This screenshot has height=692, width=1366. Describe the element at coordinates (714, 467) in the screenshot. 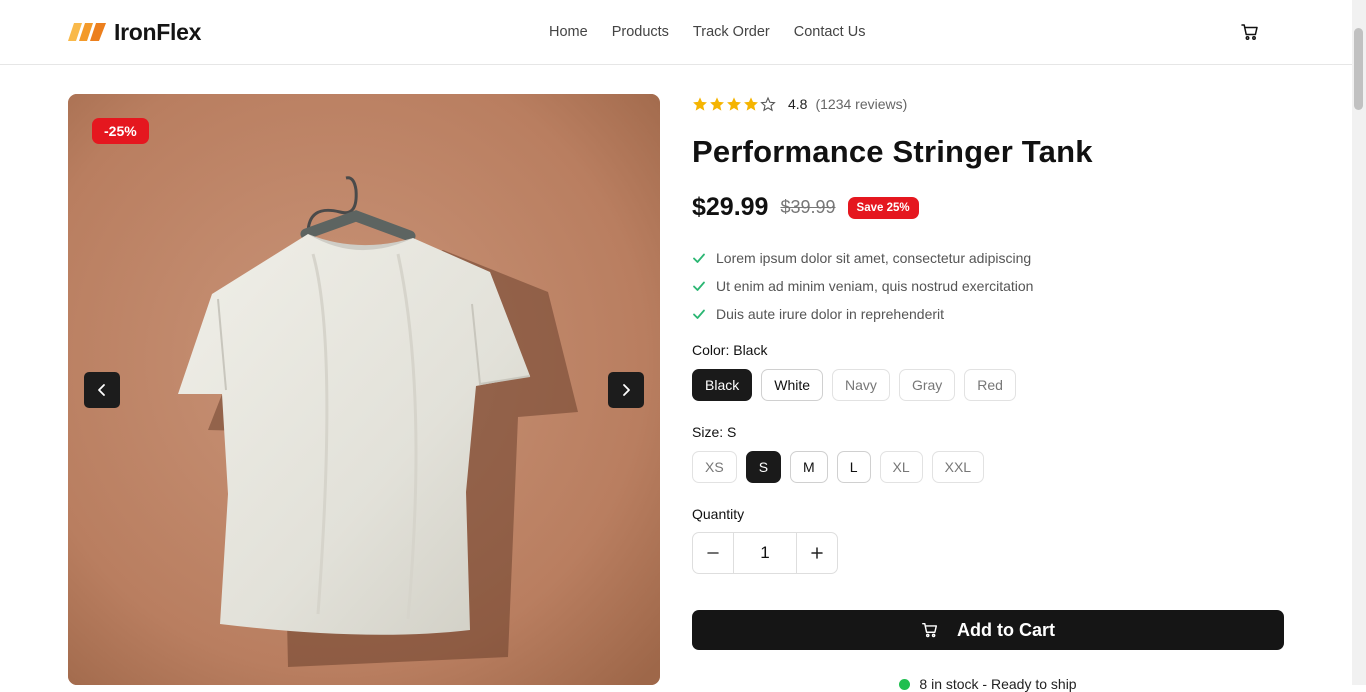

I see `size-option-xs: XS` at that location.